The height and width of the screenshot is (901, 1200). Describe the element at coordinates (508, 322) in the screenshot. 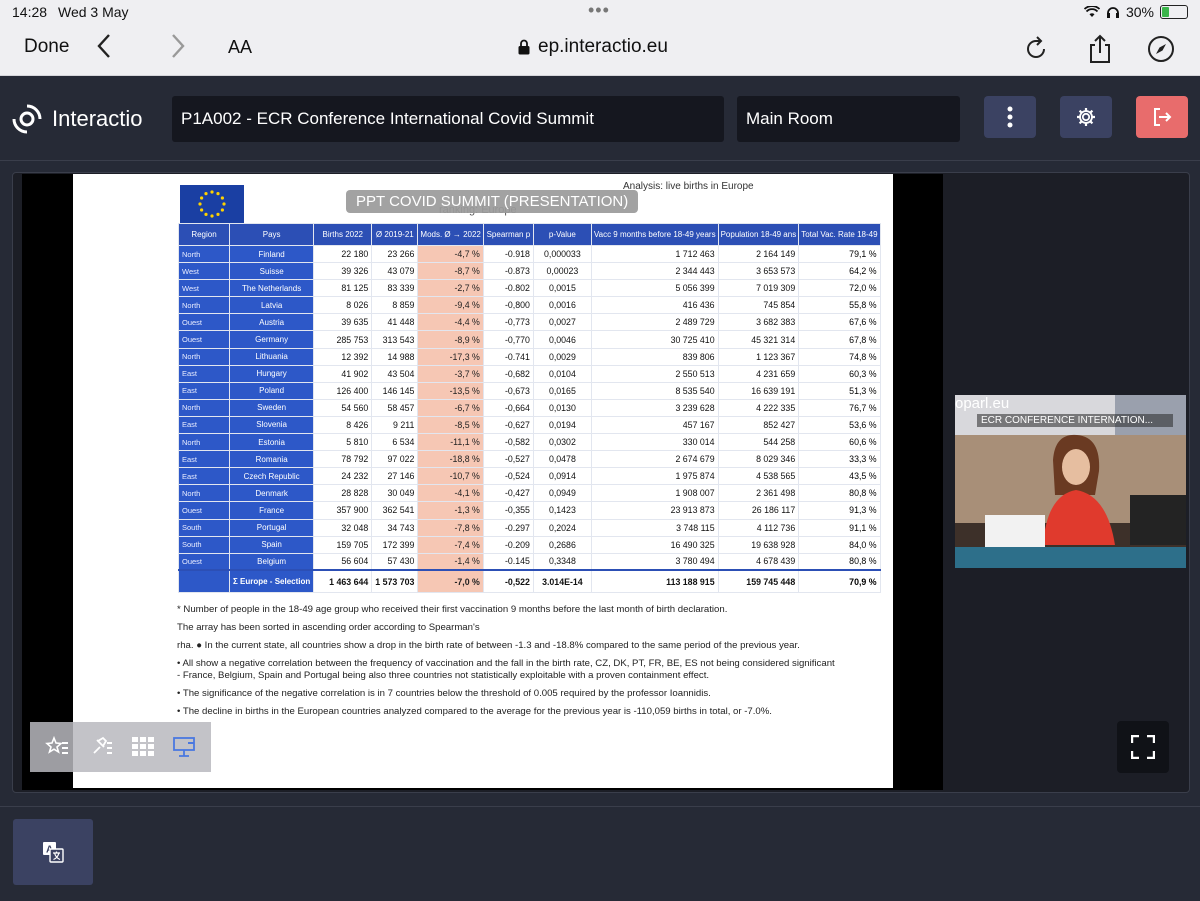

I see `table-cell: -0,773` at that location.